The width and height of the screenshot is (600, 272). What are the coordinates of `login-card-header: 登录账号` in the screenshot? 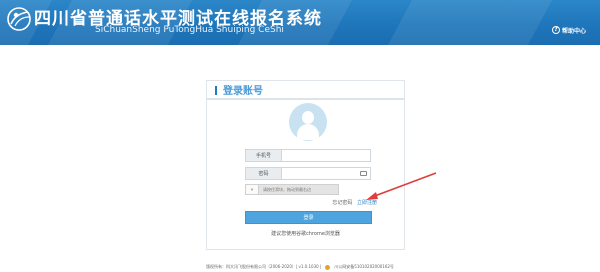 It's located at (305, 90).